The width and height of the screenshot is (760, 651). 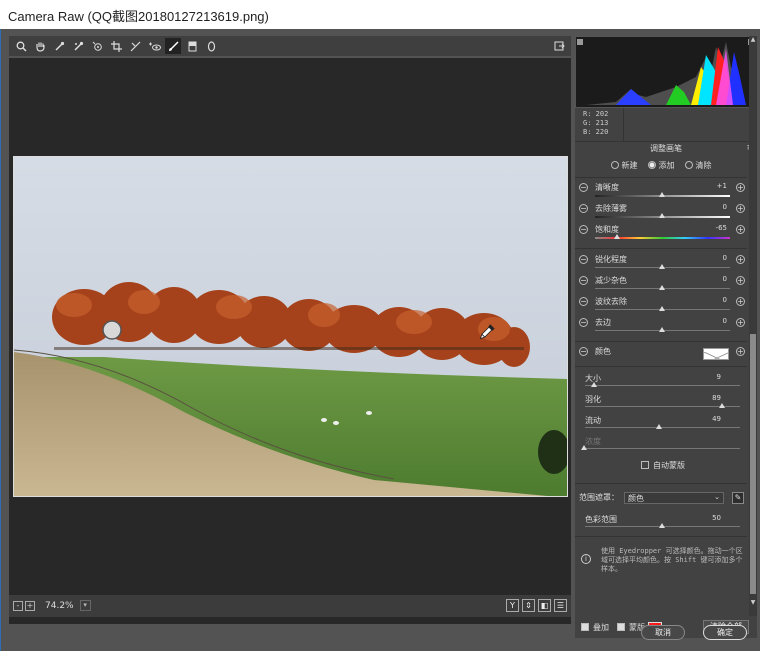 I want to click on adjustment-brush-icon, so click(x=173, y=46).